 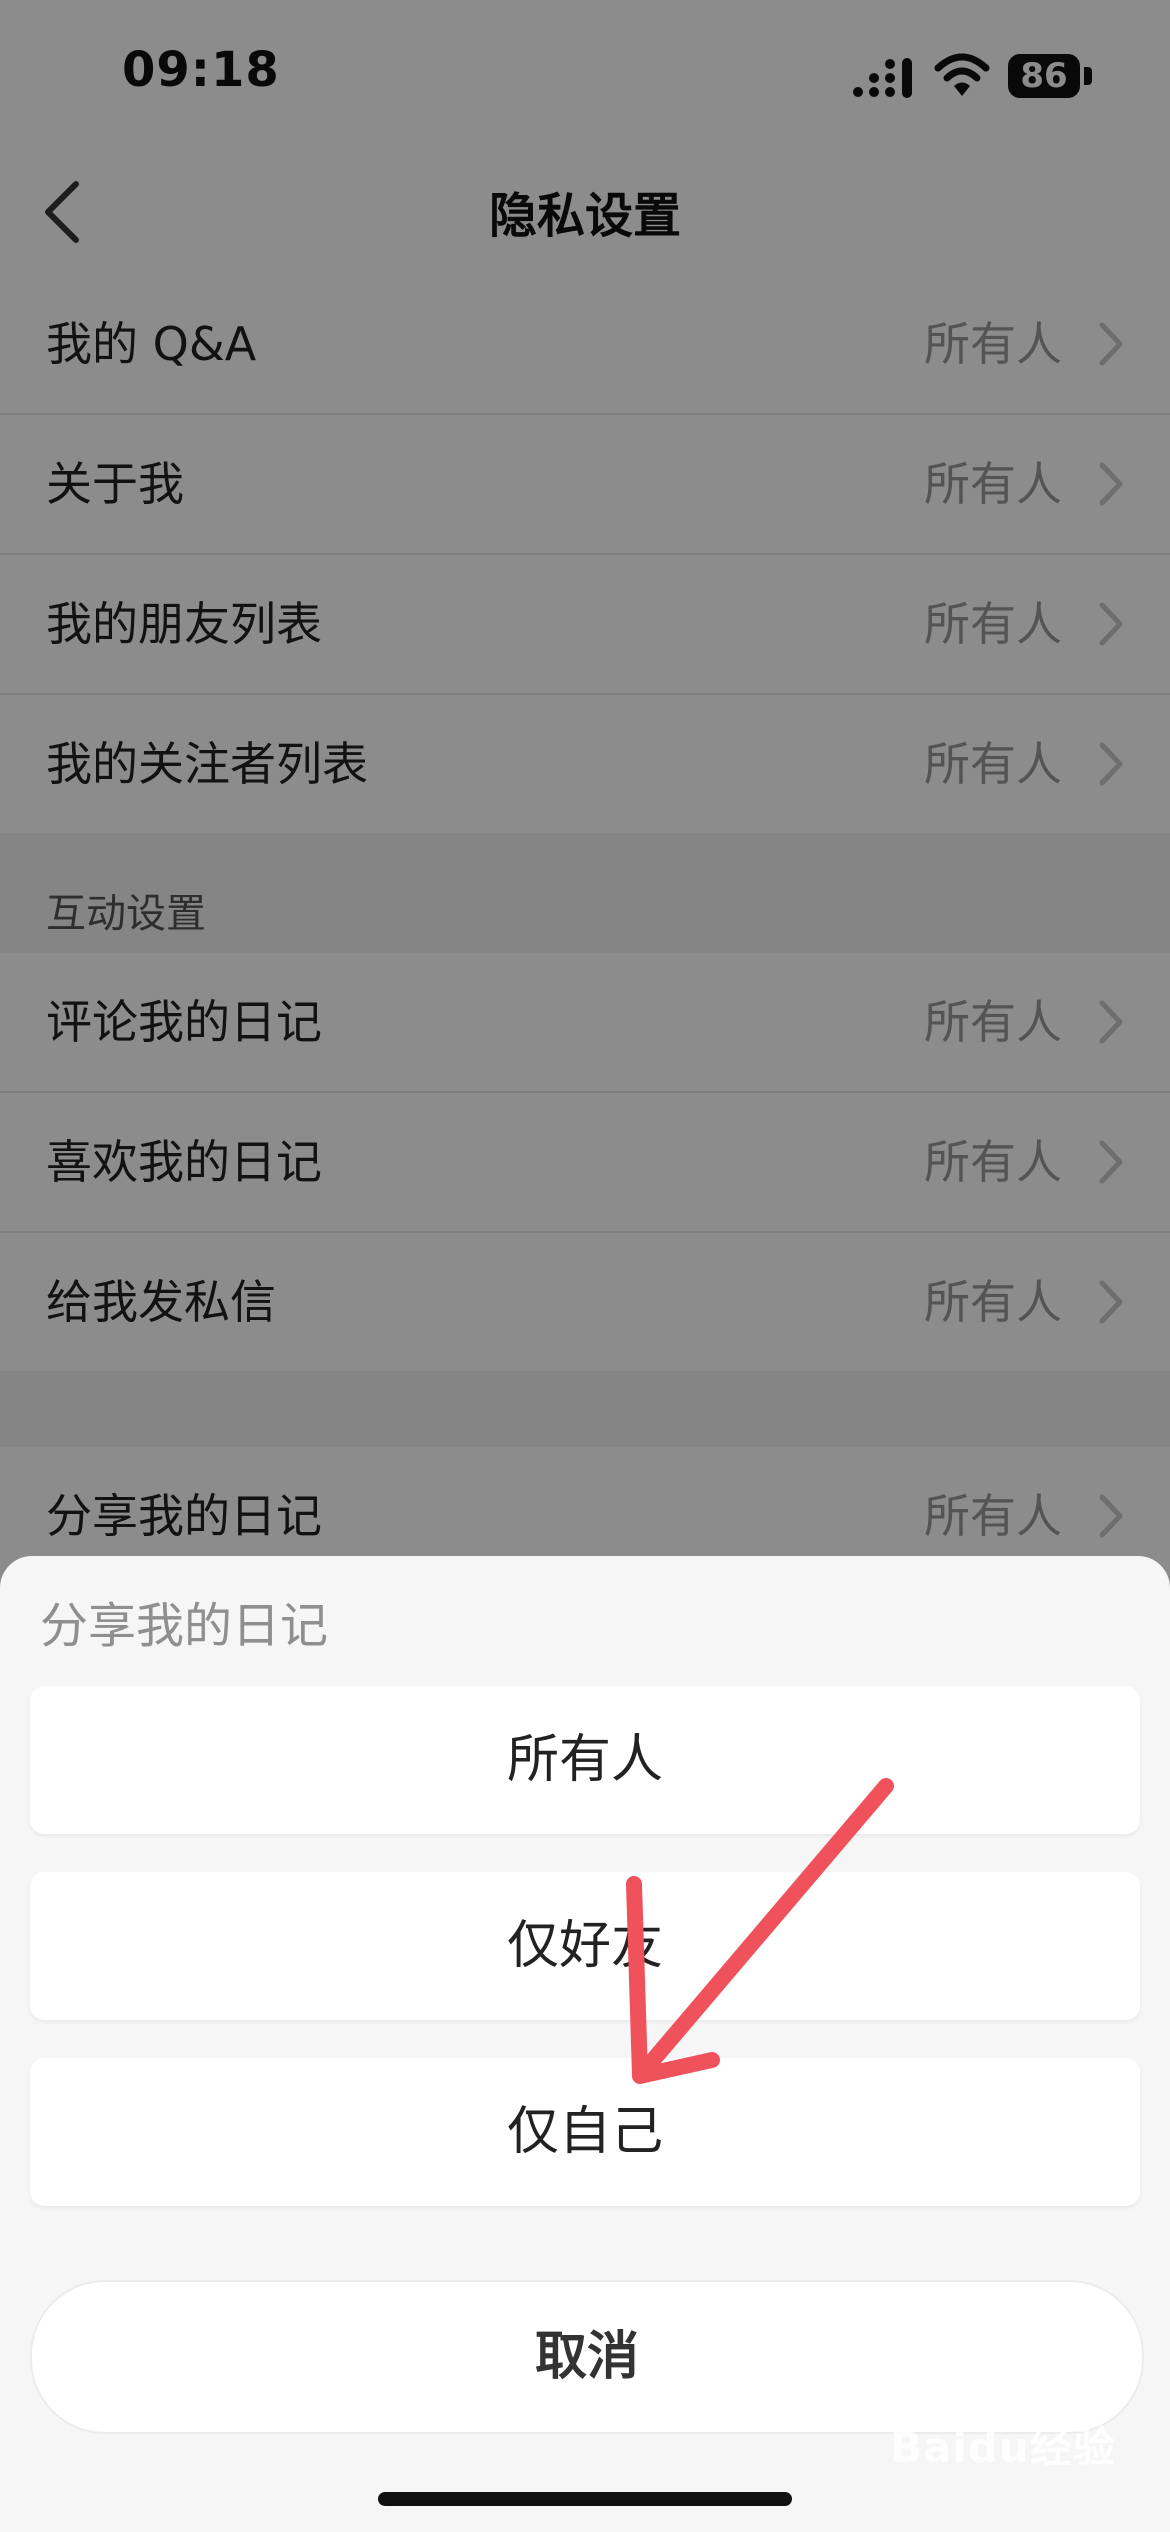 I want to click on option-friends-only: 仅好友, so click(x=585, y=1946).